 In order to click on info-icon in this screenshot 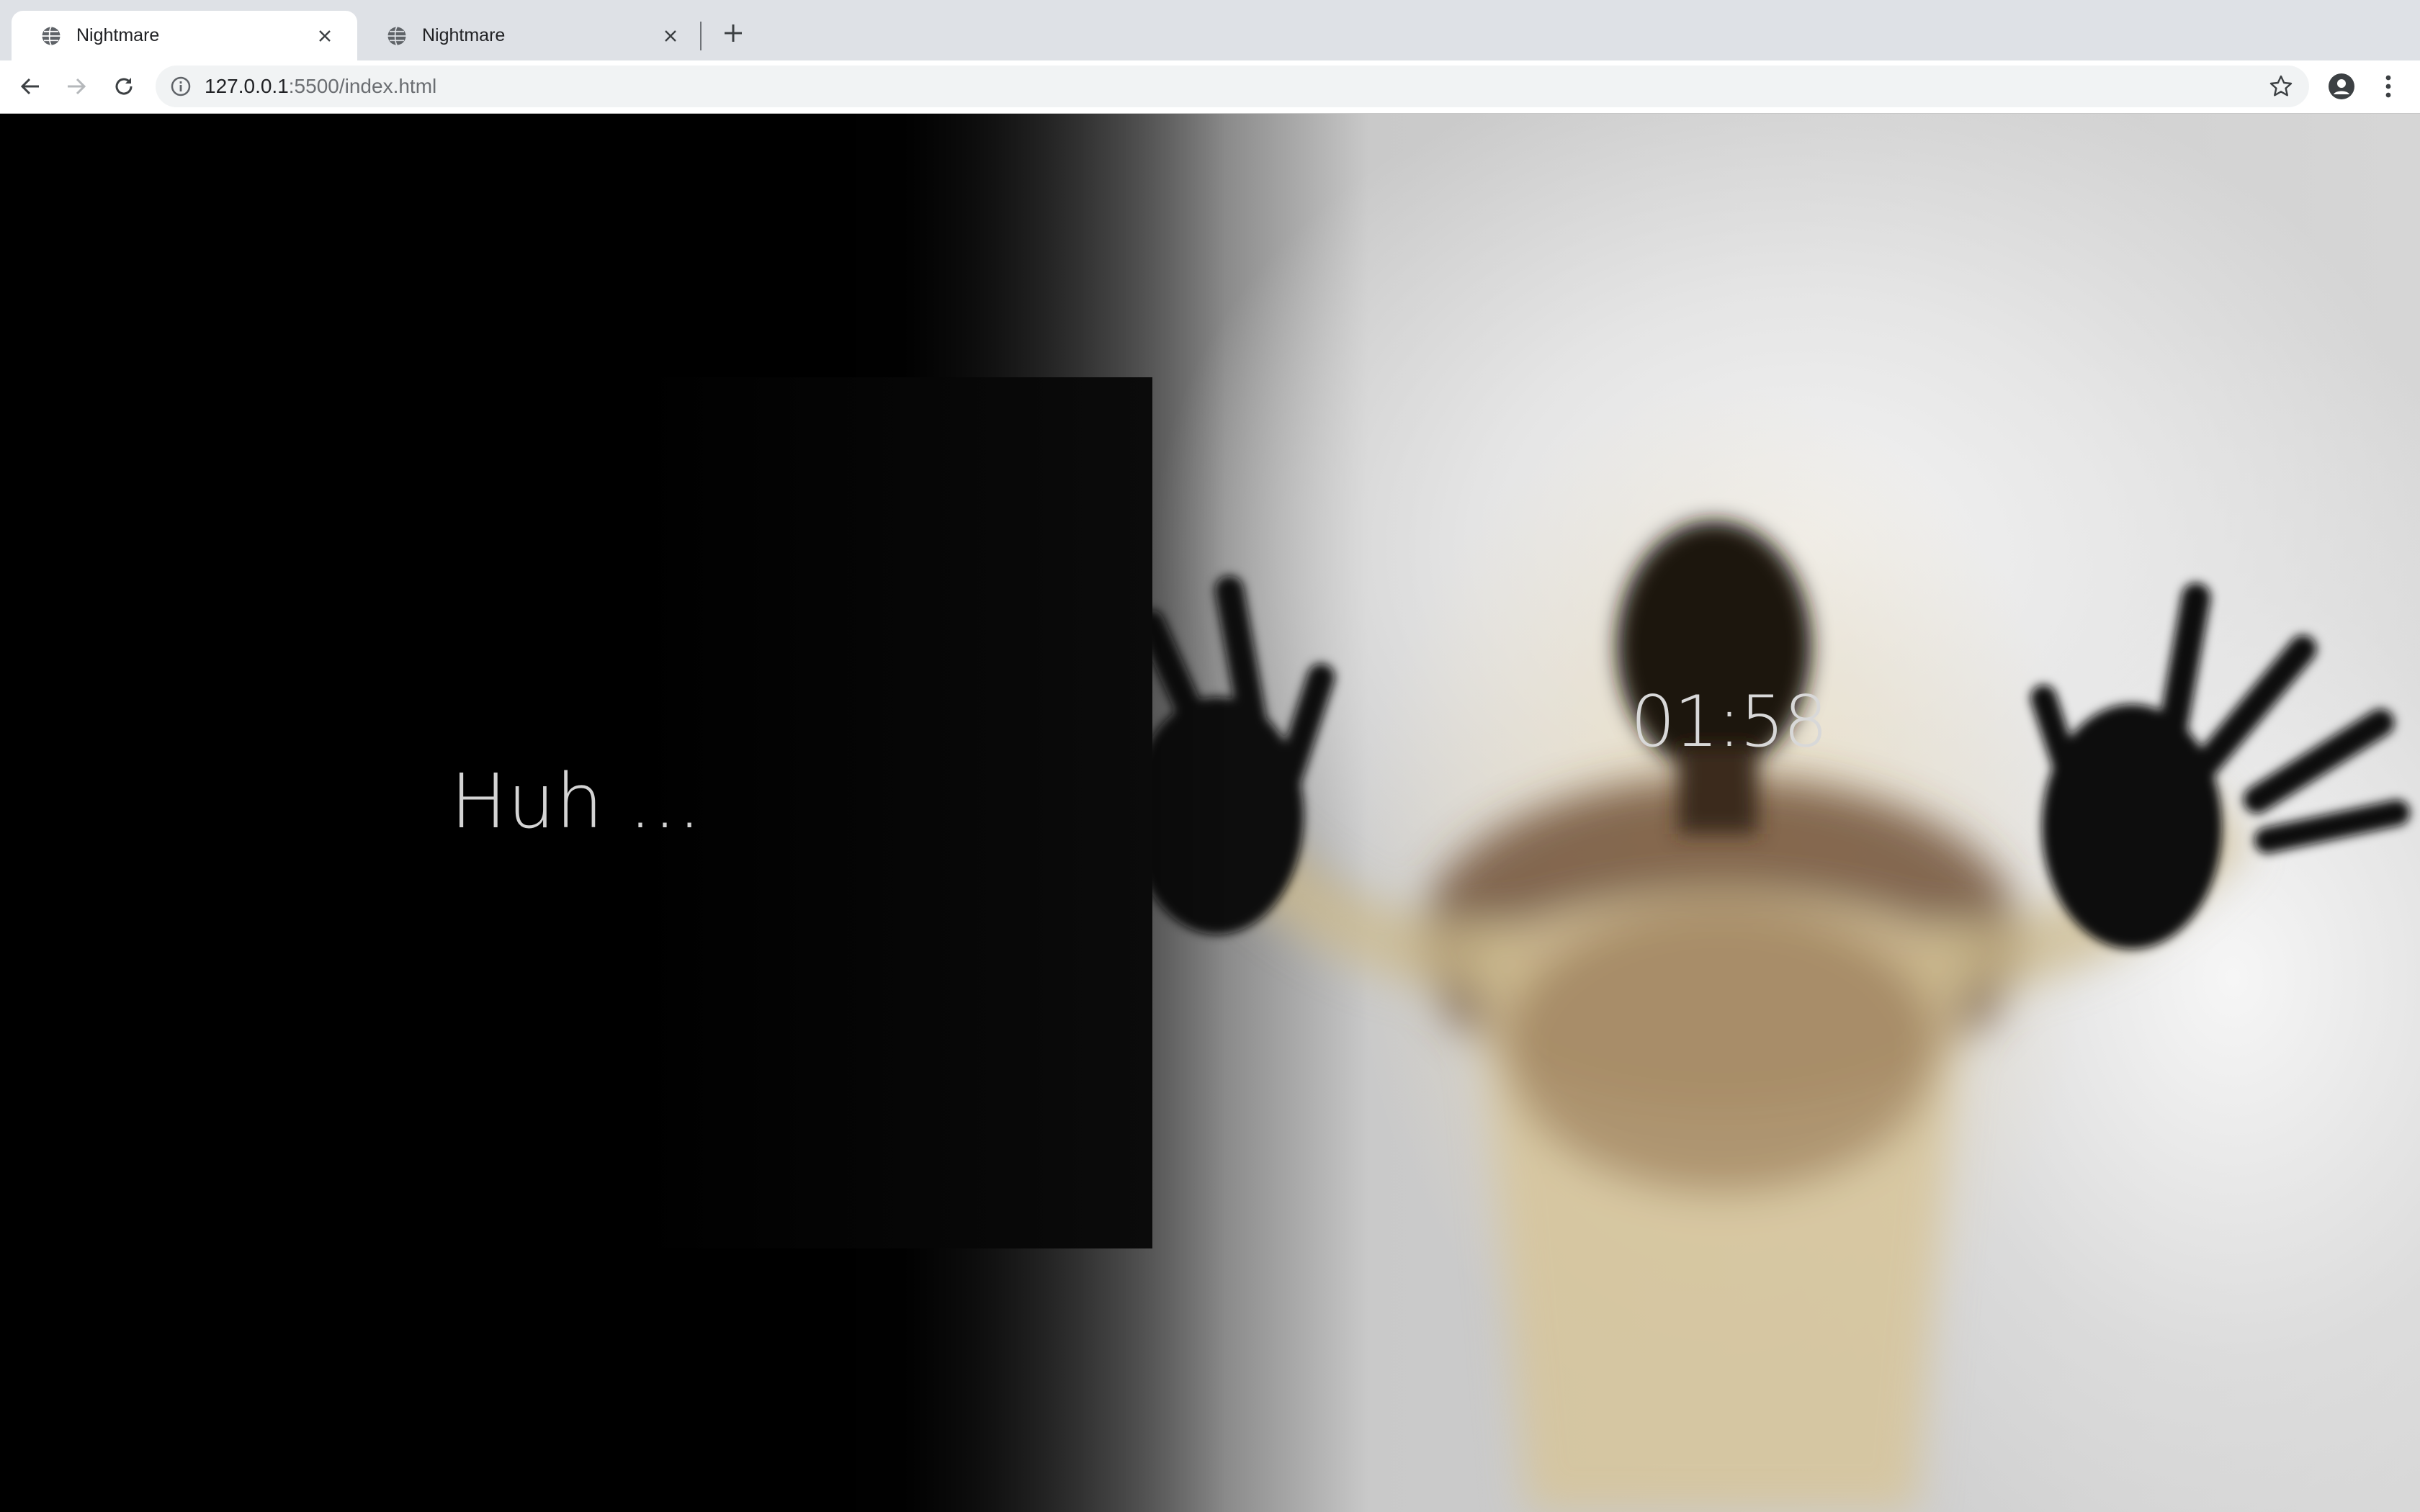, I will do `click(181, 86)`.